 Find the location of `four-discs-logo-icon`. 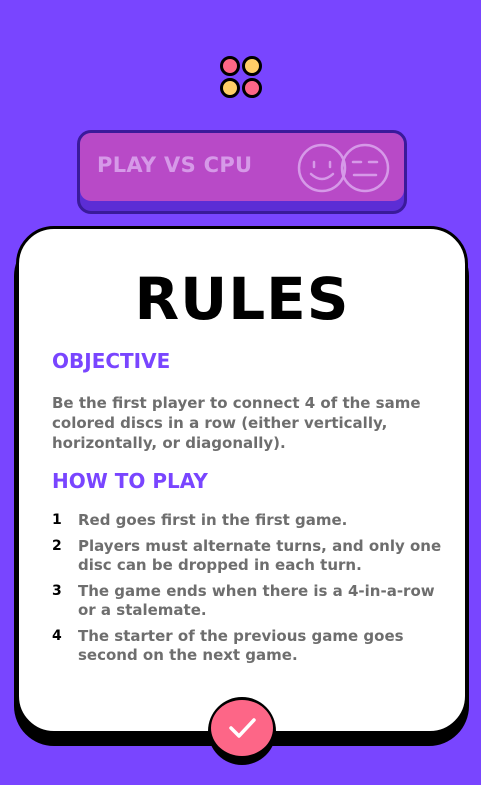

four-discs-logo-icon is located at coordinates (242, 78).